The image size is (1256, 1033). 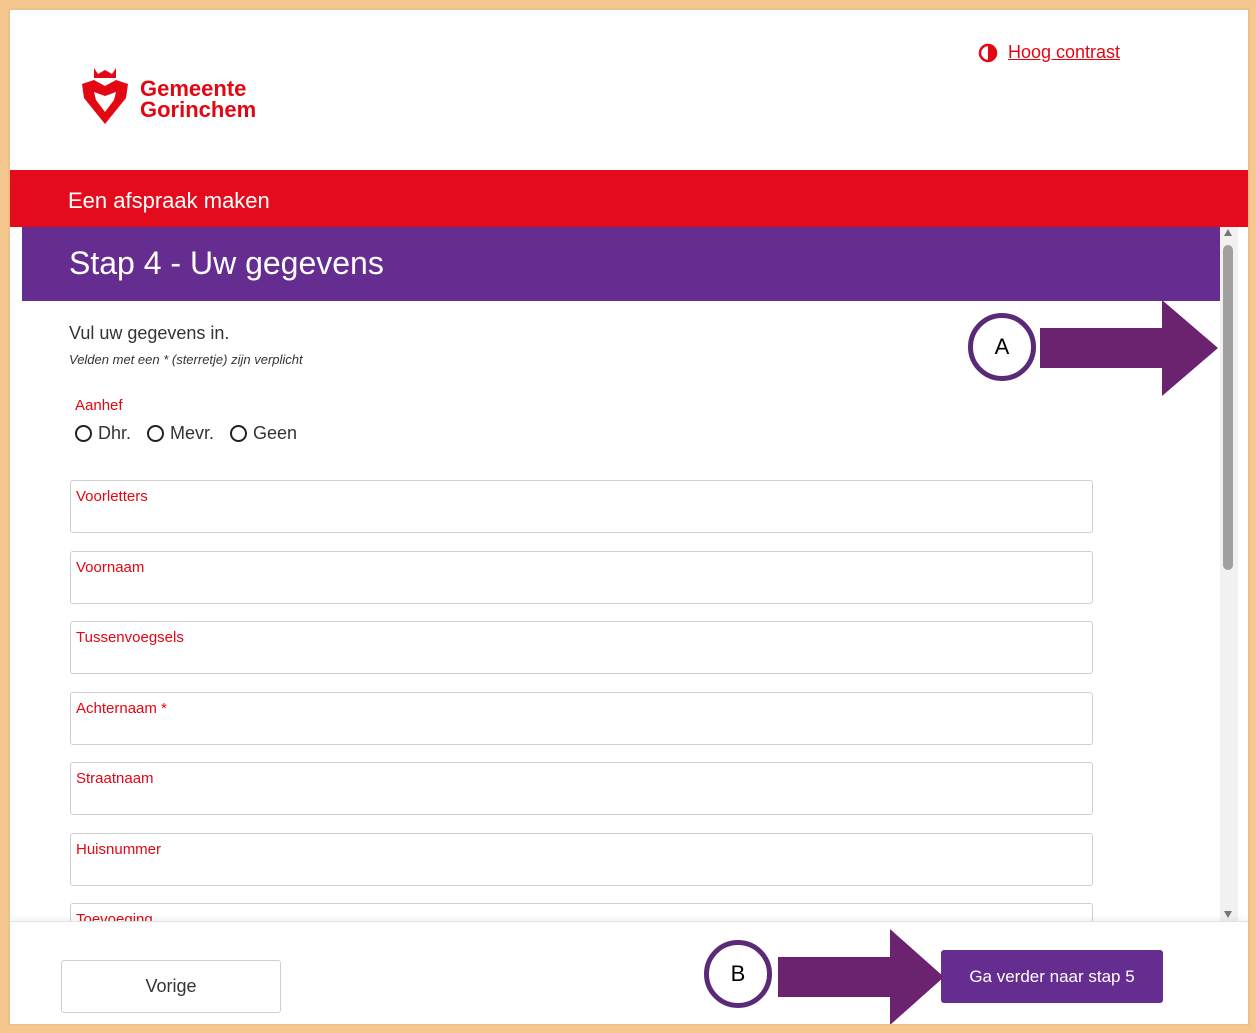 I want to click on field-label: Voorletters, so click(x=112, y=496).